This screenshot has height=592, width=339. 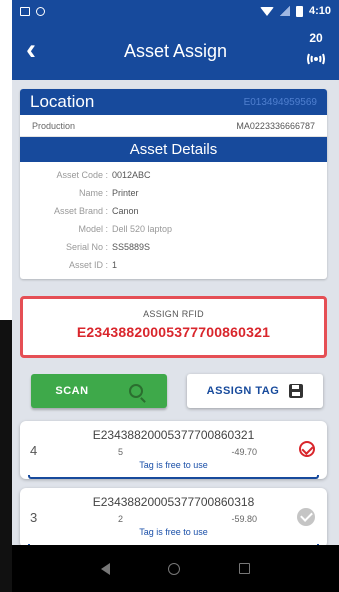 I want to click on detail-value: Printer, so click(x=125, y=193).